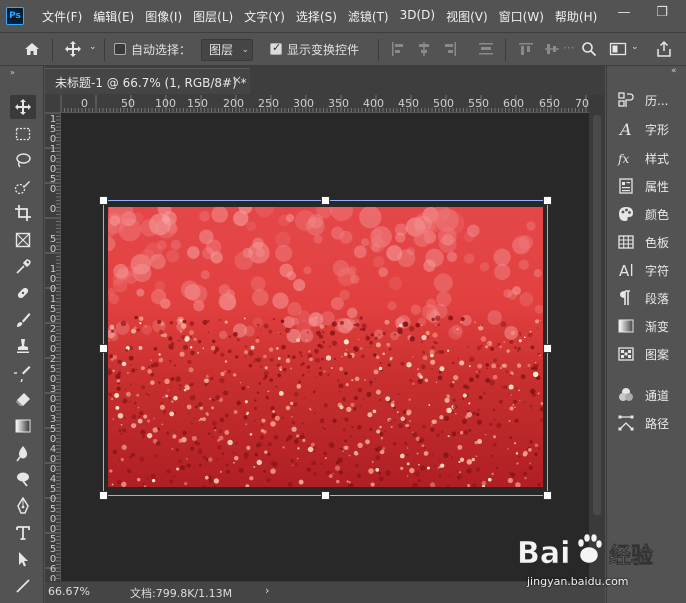 This screenshot has width=686, height=603. I want to click on collapse-toolbar-icon: », so click(12, 72).